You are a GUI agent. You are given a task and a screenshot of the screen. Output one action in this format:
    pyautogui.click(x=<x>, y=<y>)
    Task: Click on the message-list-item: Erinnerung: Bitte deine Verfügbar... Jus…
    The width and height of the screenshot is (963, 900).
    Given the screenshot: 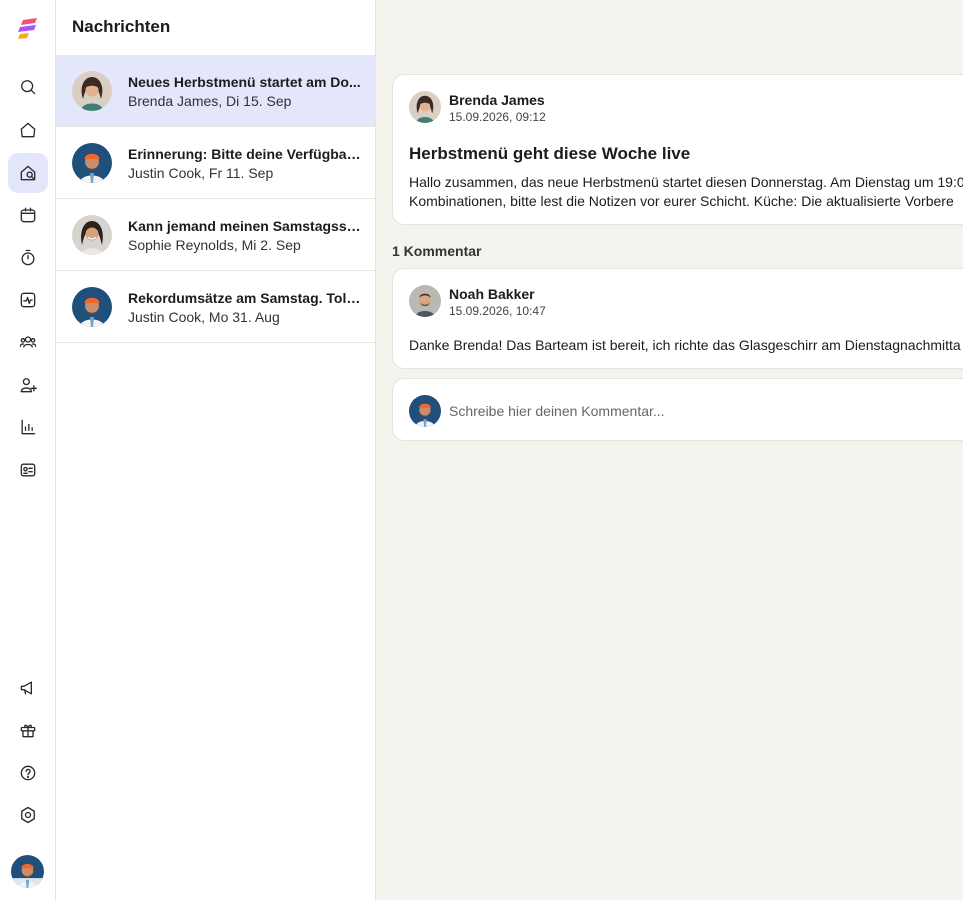 What is the action you would take?
    pyautogui.click(x=215, y=163)
    